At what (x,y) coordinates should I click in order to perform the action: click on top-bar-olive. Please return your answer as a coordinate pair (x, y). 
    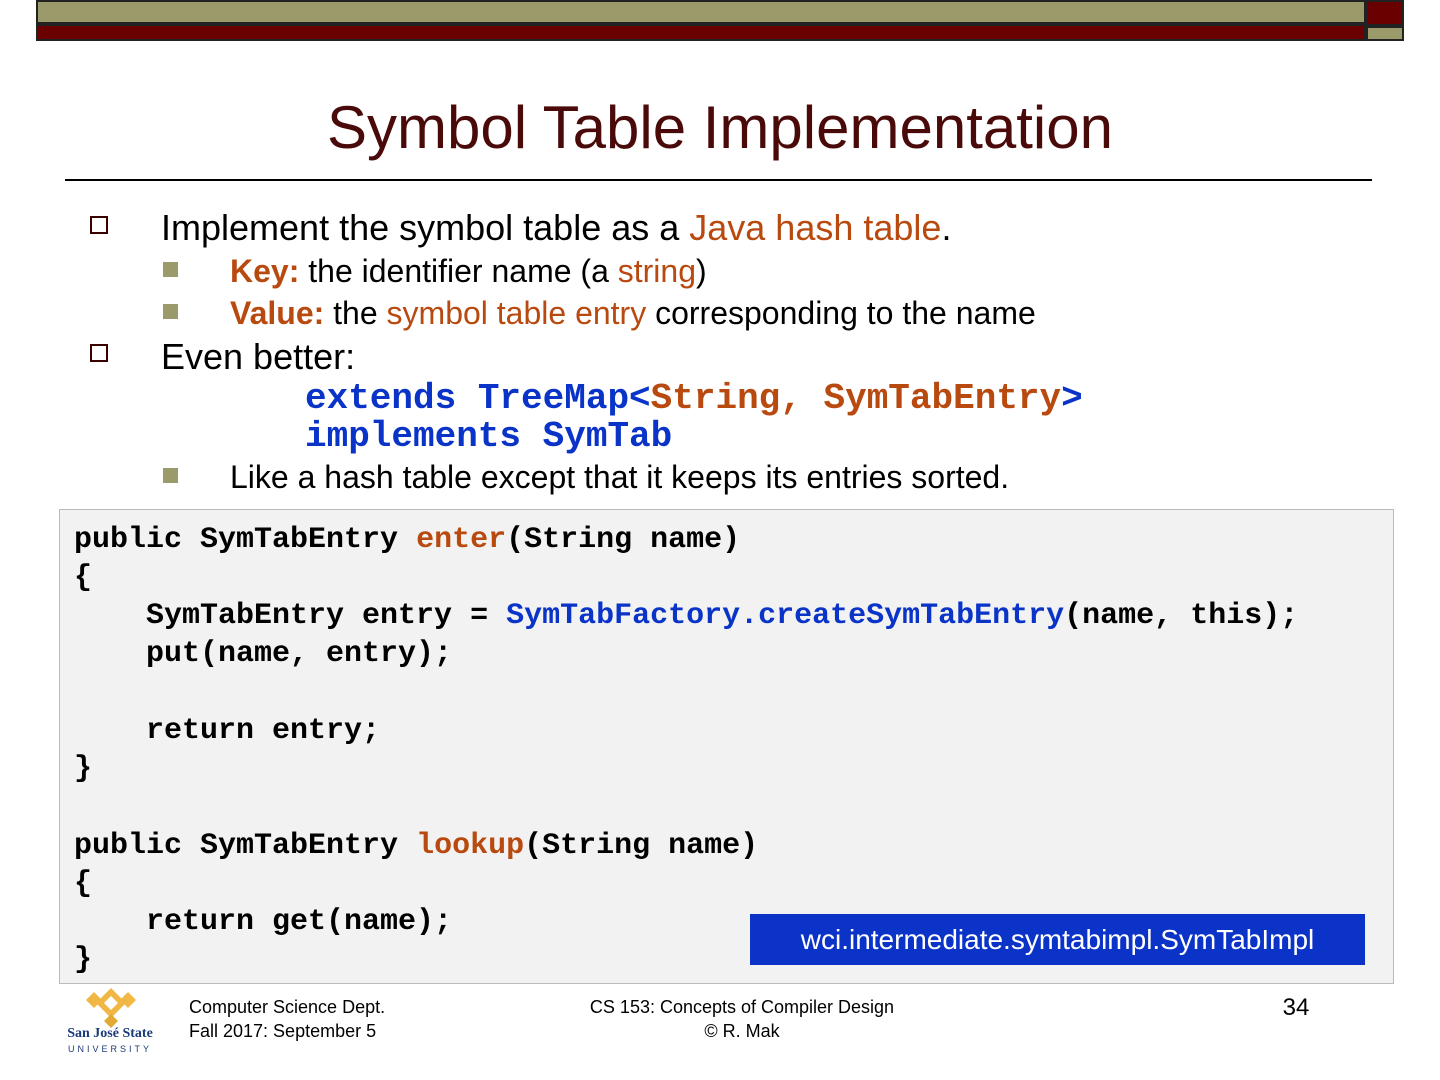
    Looking at the image, I should click on (701, 12).